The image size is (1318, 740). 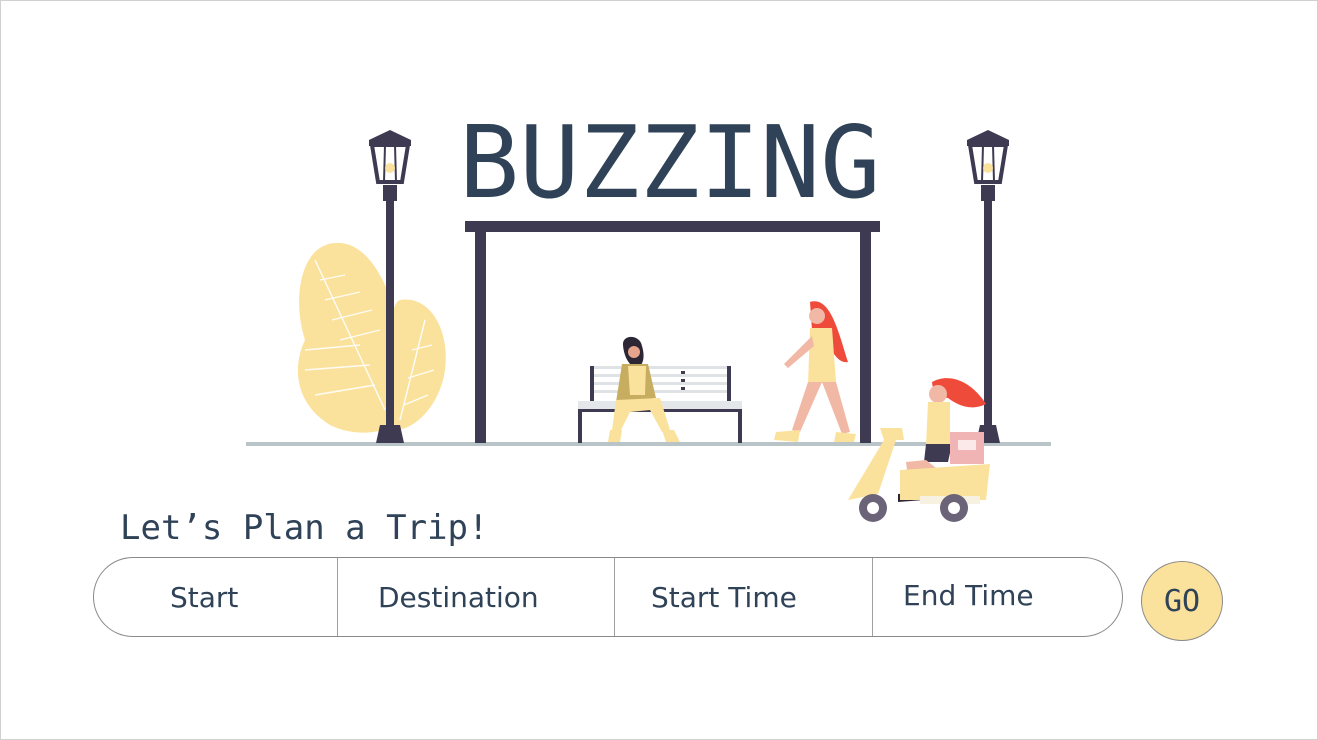 I want to click on end-time-field: End Time, so click(x=997, y=597).